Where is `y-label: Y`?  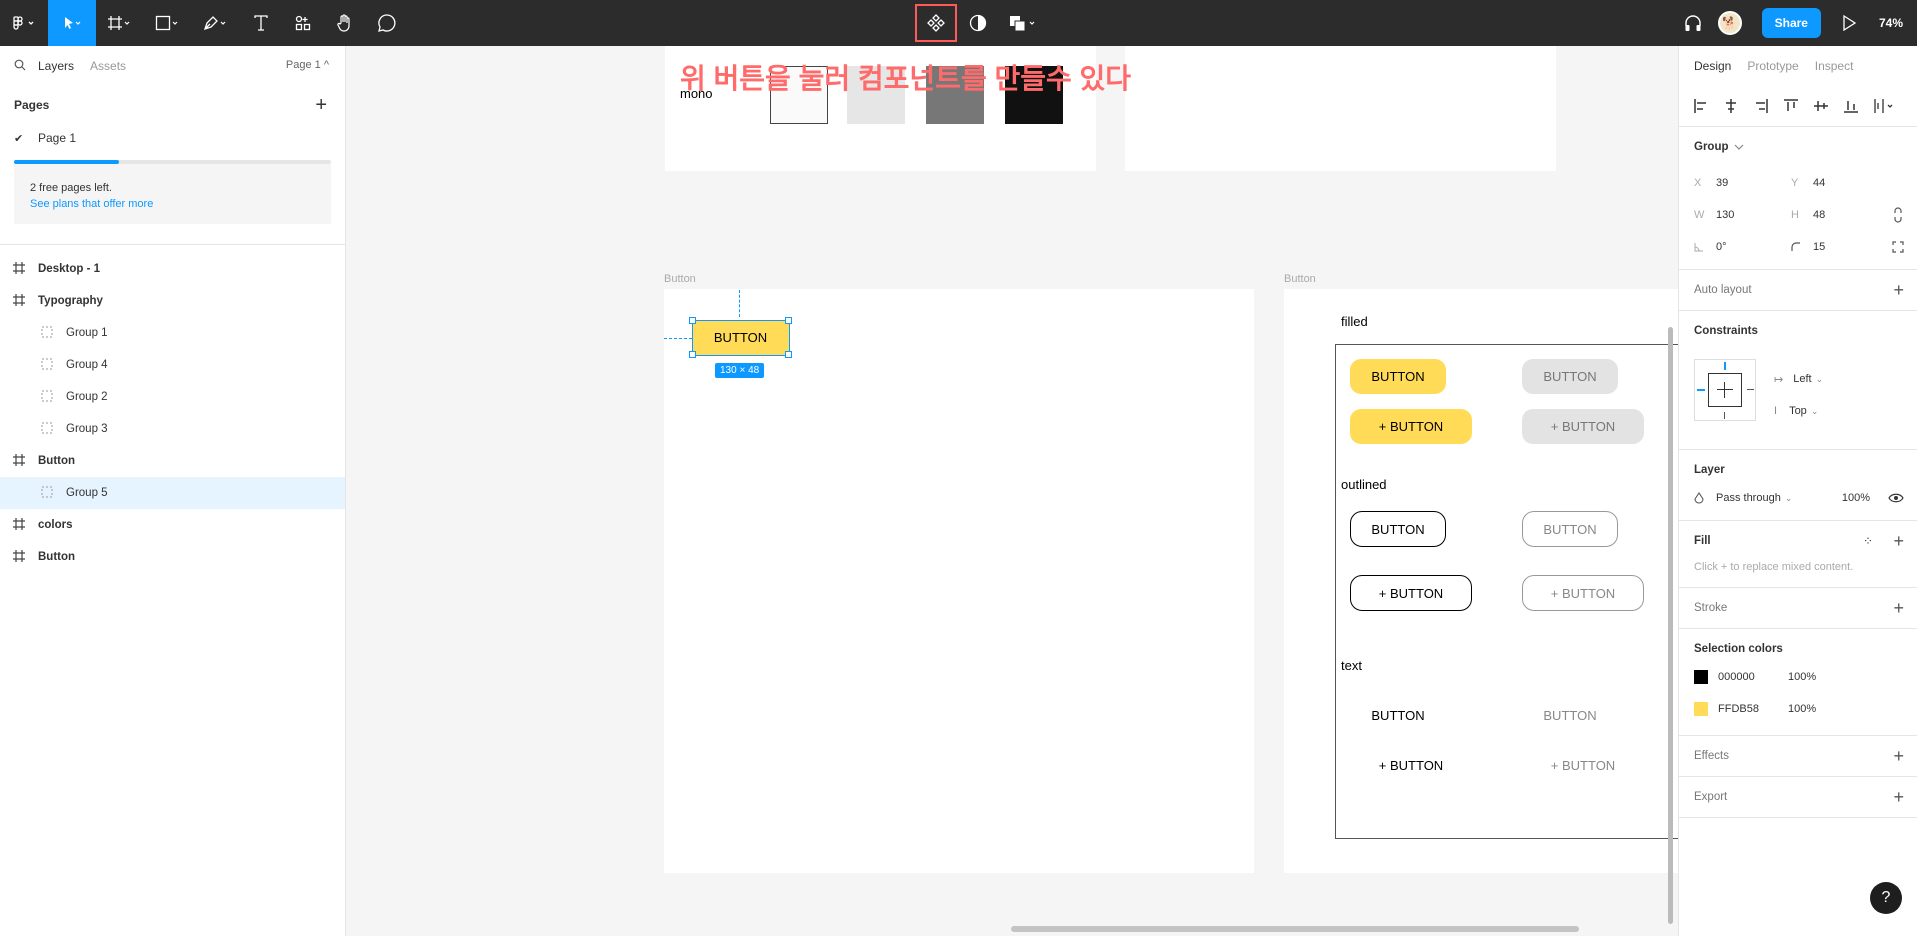
y-label: Y is located at coordinates (1795, 183).